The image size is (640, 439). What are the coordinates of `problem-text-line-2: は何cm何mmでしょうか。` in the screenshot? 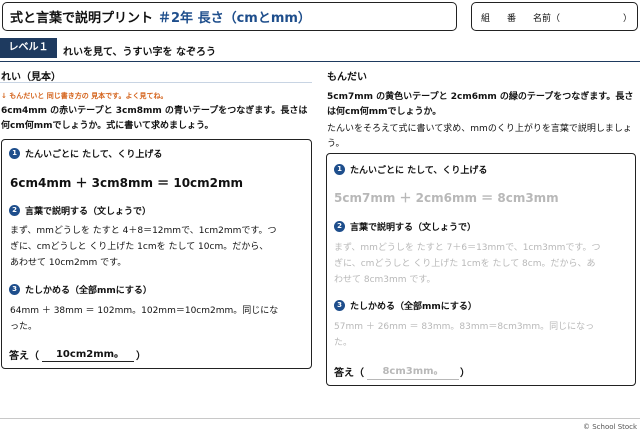 It's located at (384, 112).